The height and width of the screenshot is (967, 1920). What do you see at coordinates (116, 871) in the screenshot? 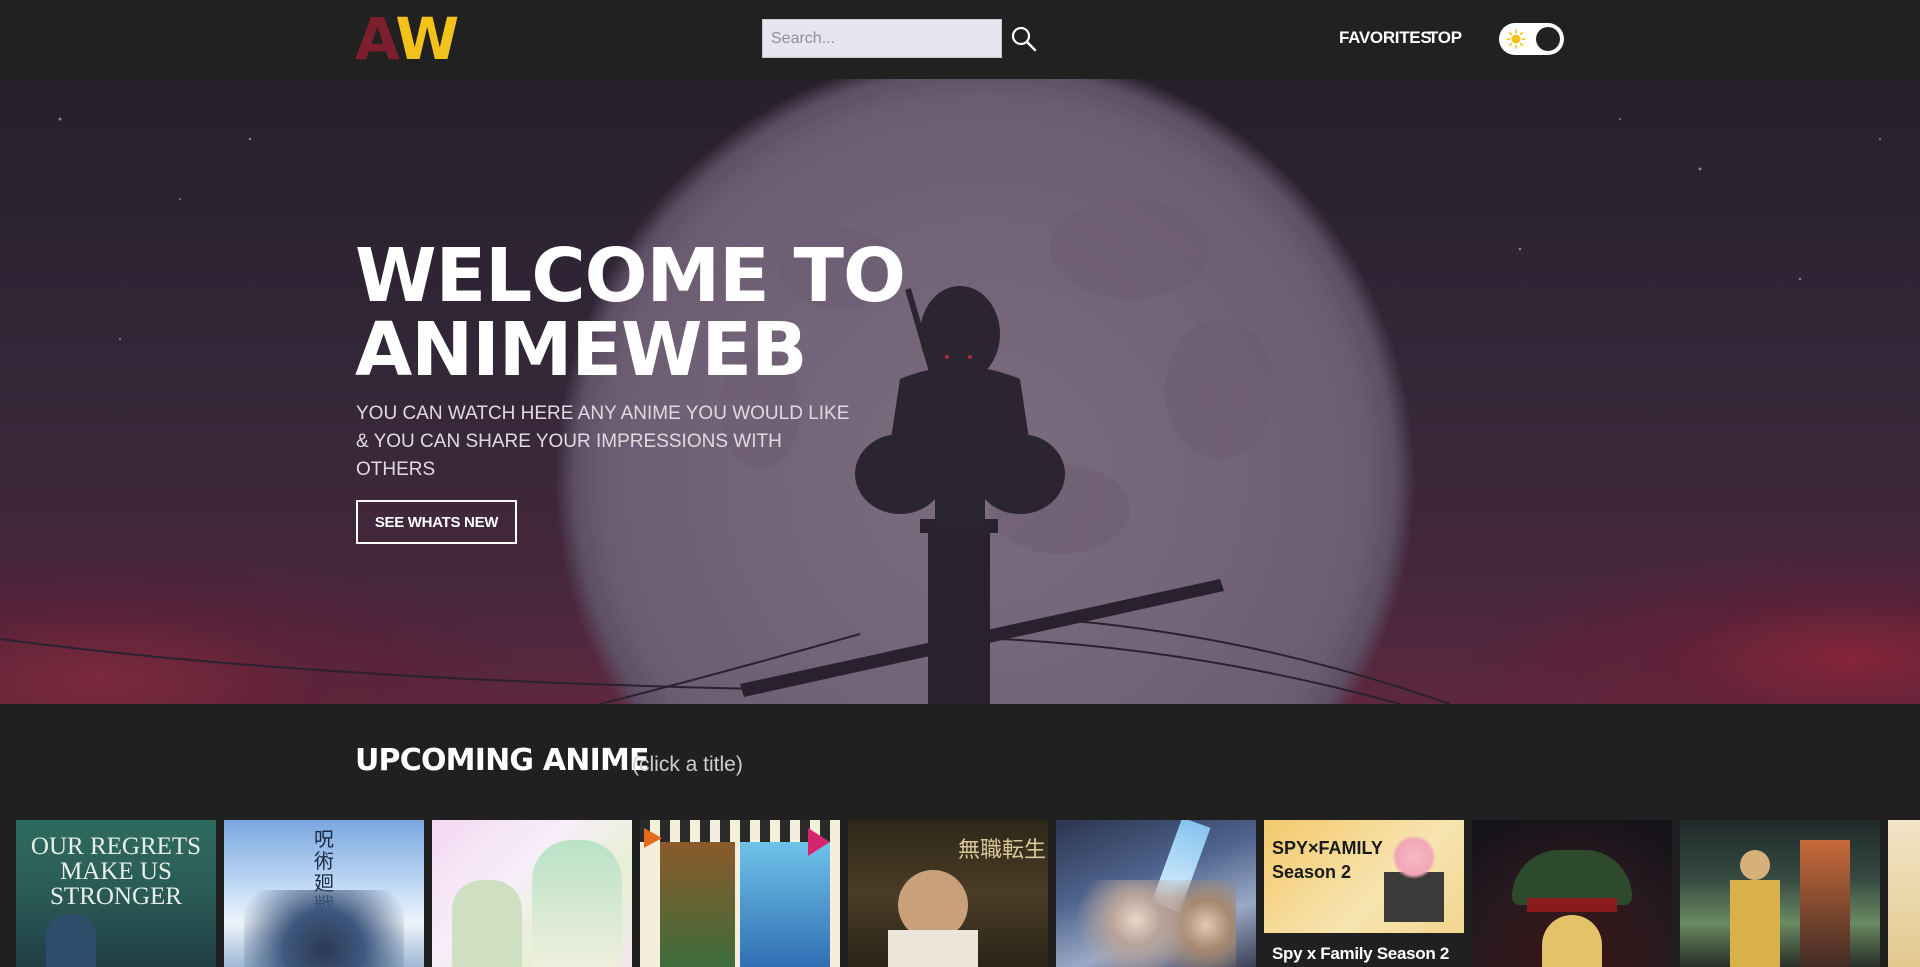
I see `poster-title: OUR REGRETS MAKE US STRONGER` at bounding box center [116, 871].